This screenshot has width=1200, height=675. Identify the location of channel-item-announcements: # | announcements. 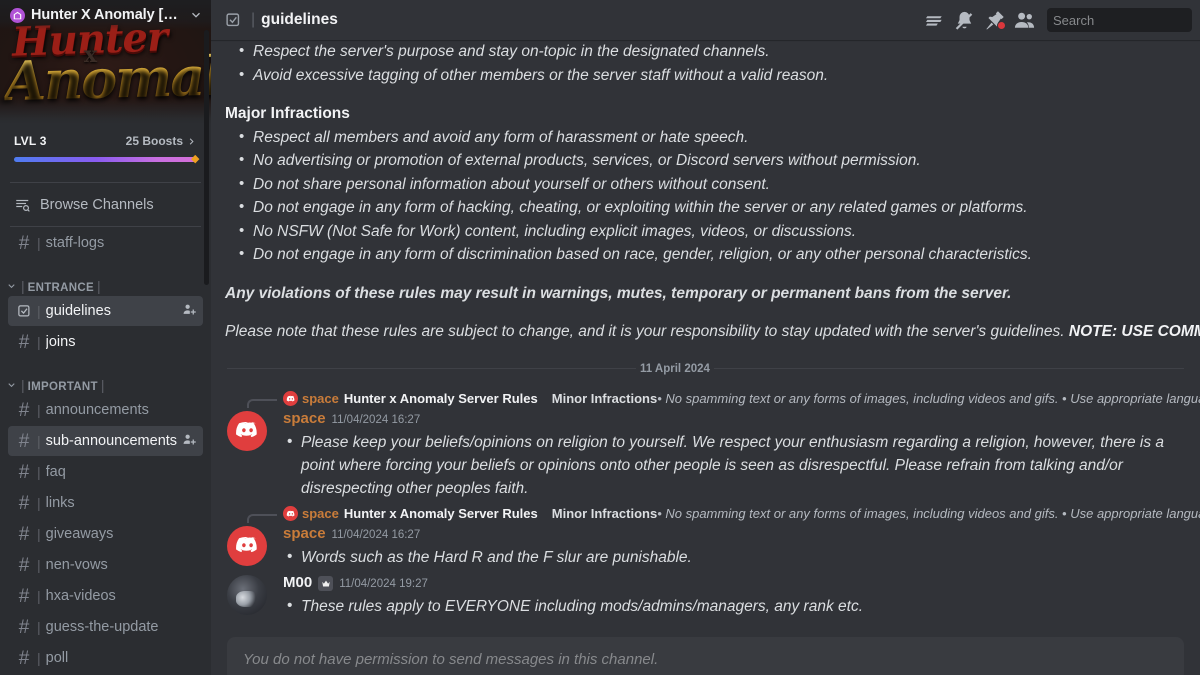
(105, 410).